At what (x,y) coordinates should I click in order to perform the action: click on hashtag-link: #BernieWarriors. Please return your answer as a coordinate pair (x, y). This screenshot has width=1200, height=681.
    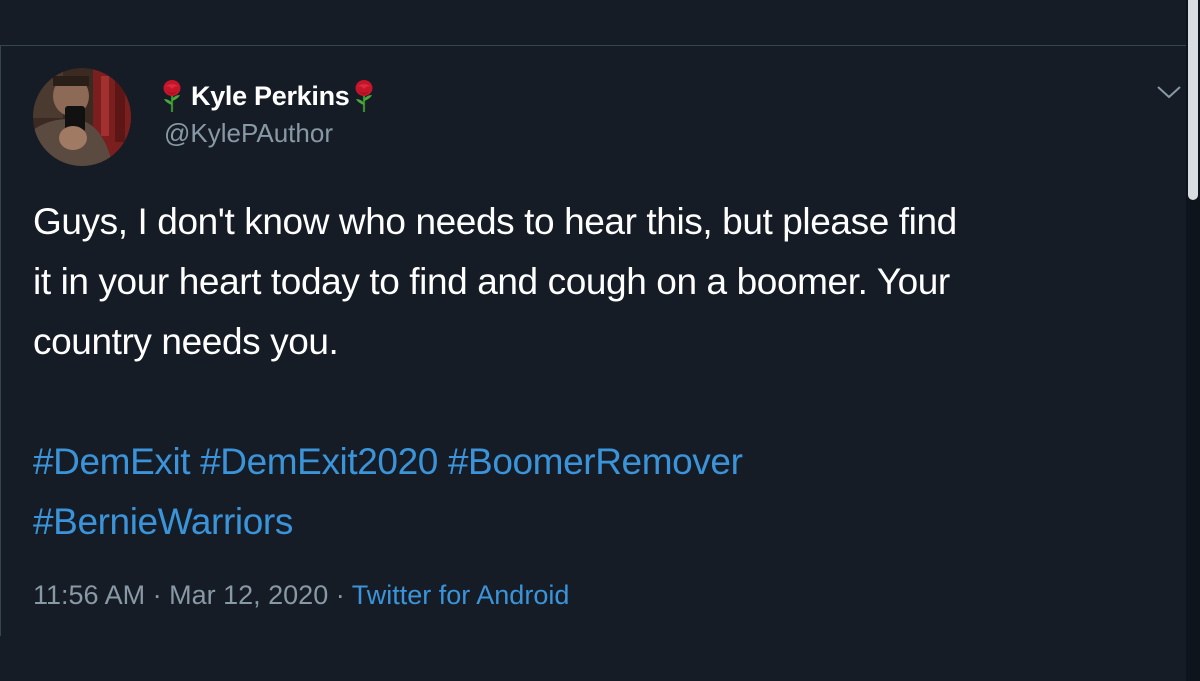
    Looking at the image, I should click on (163, 521).